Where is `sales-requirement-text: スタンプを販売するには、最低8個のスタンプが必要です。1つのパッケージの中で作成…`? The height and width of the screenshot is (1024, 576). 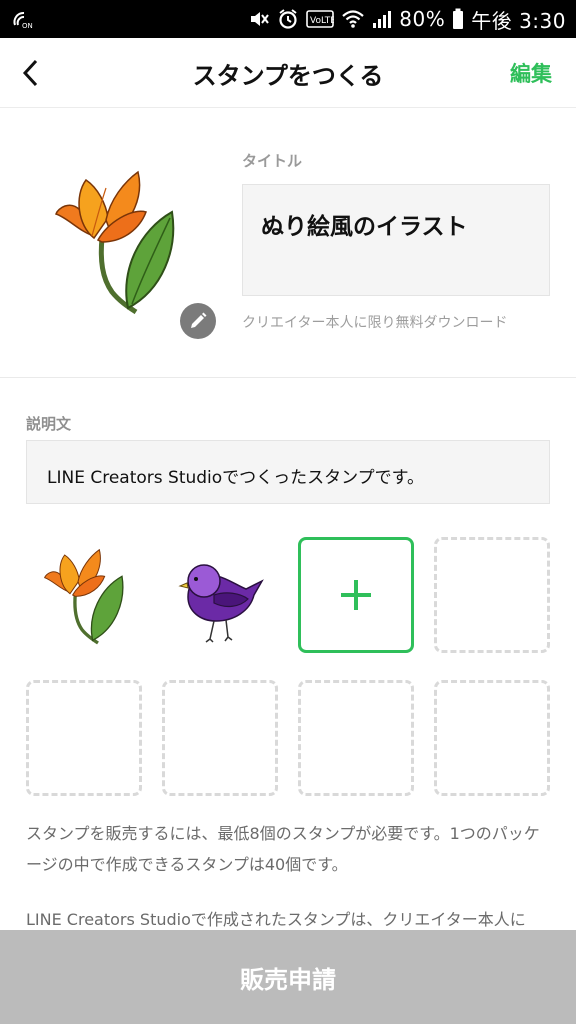 sales-requirement-text: スタンプを販売するには、最低8個のスタンプが必要です。1つのパッケージの中で作成… is located at coordinates (283, 849).